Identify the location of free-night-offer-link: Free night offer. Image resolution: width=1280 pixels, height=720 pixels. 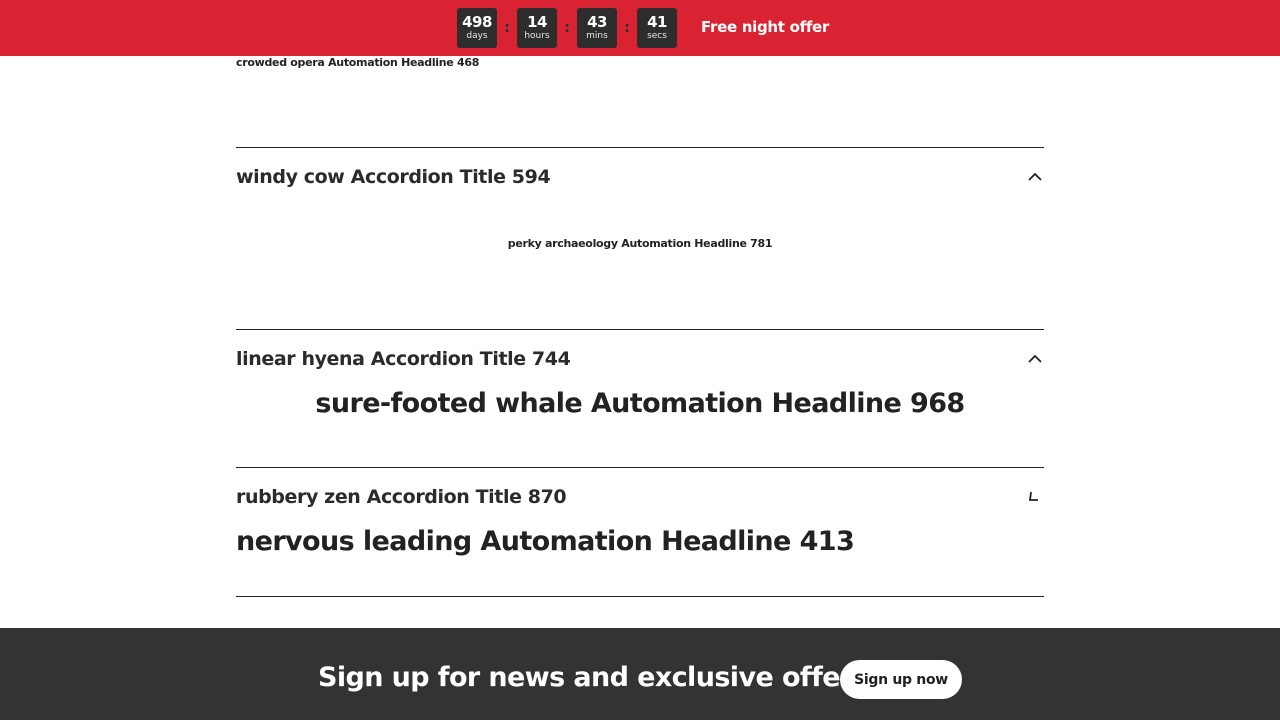
(765, 27).